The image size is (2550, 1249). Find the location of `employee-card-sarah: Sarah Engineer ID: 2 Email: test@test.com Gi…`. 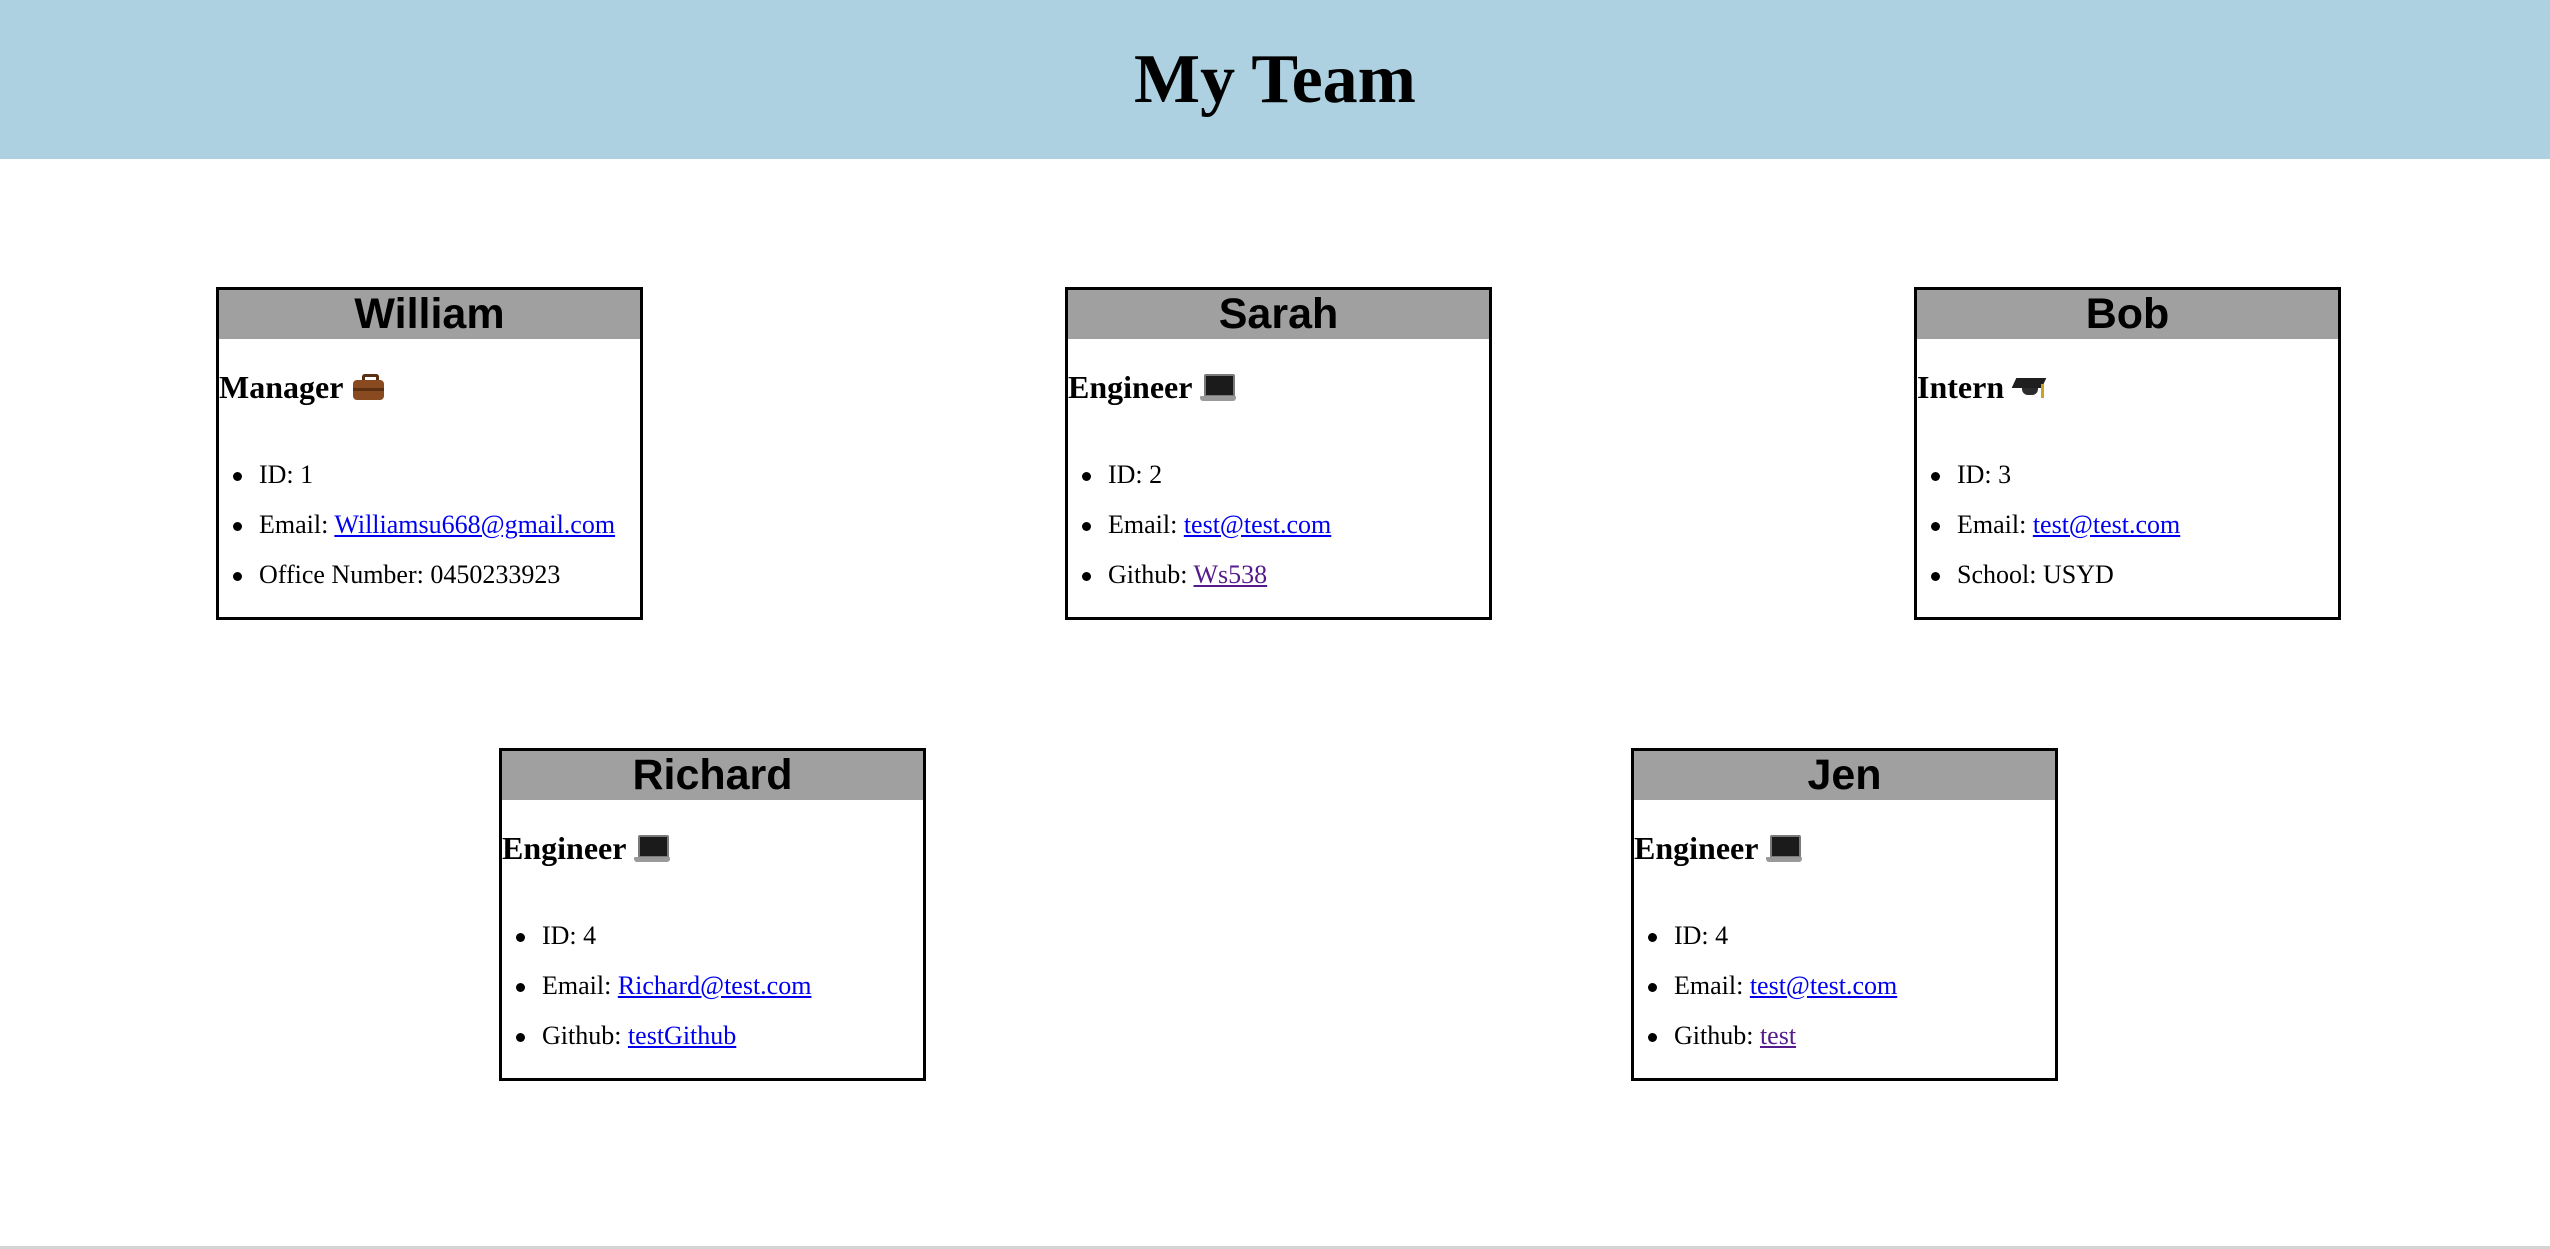

employee-card-sarah: Sarah Engineer ID: 2 Email: test@test.com Gi… is located at coordinates (1278, 453).